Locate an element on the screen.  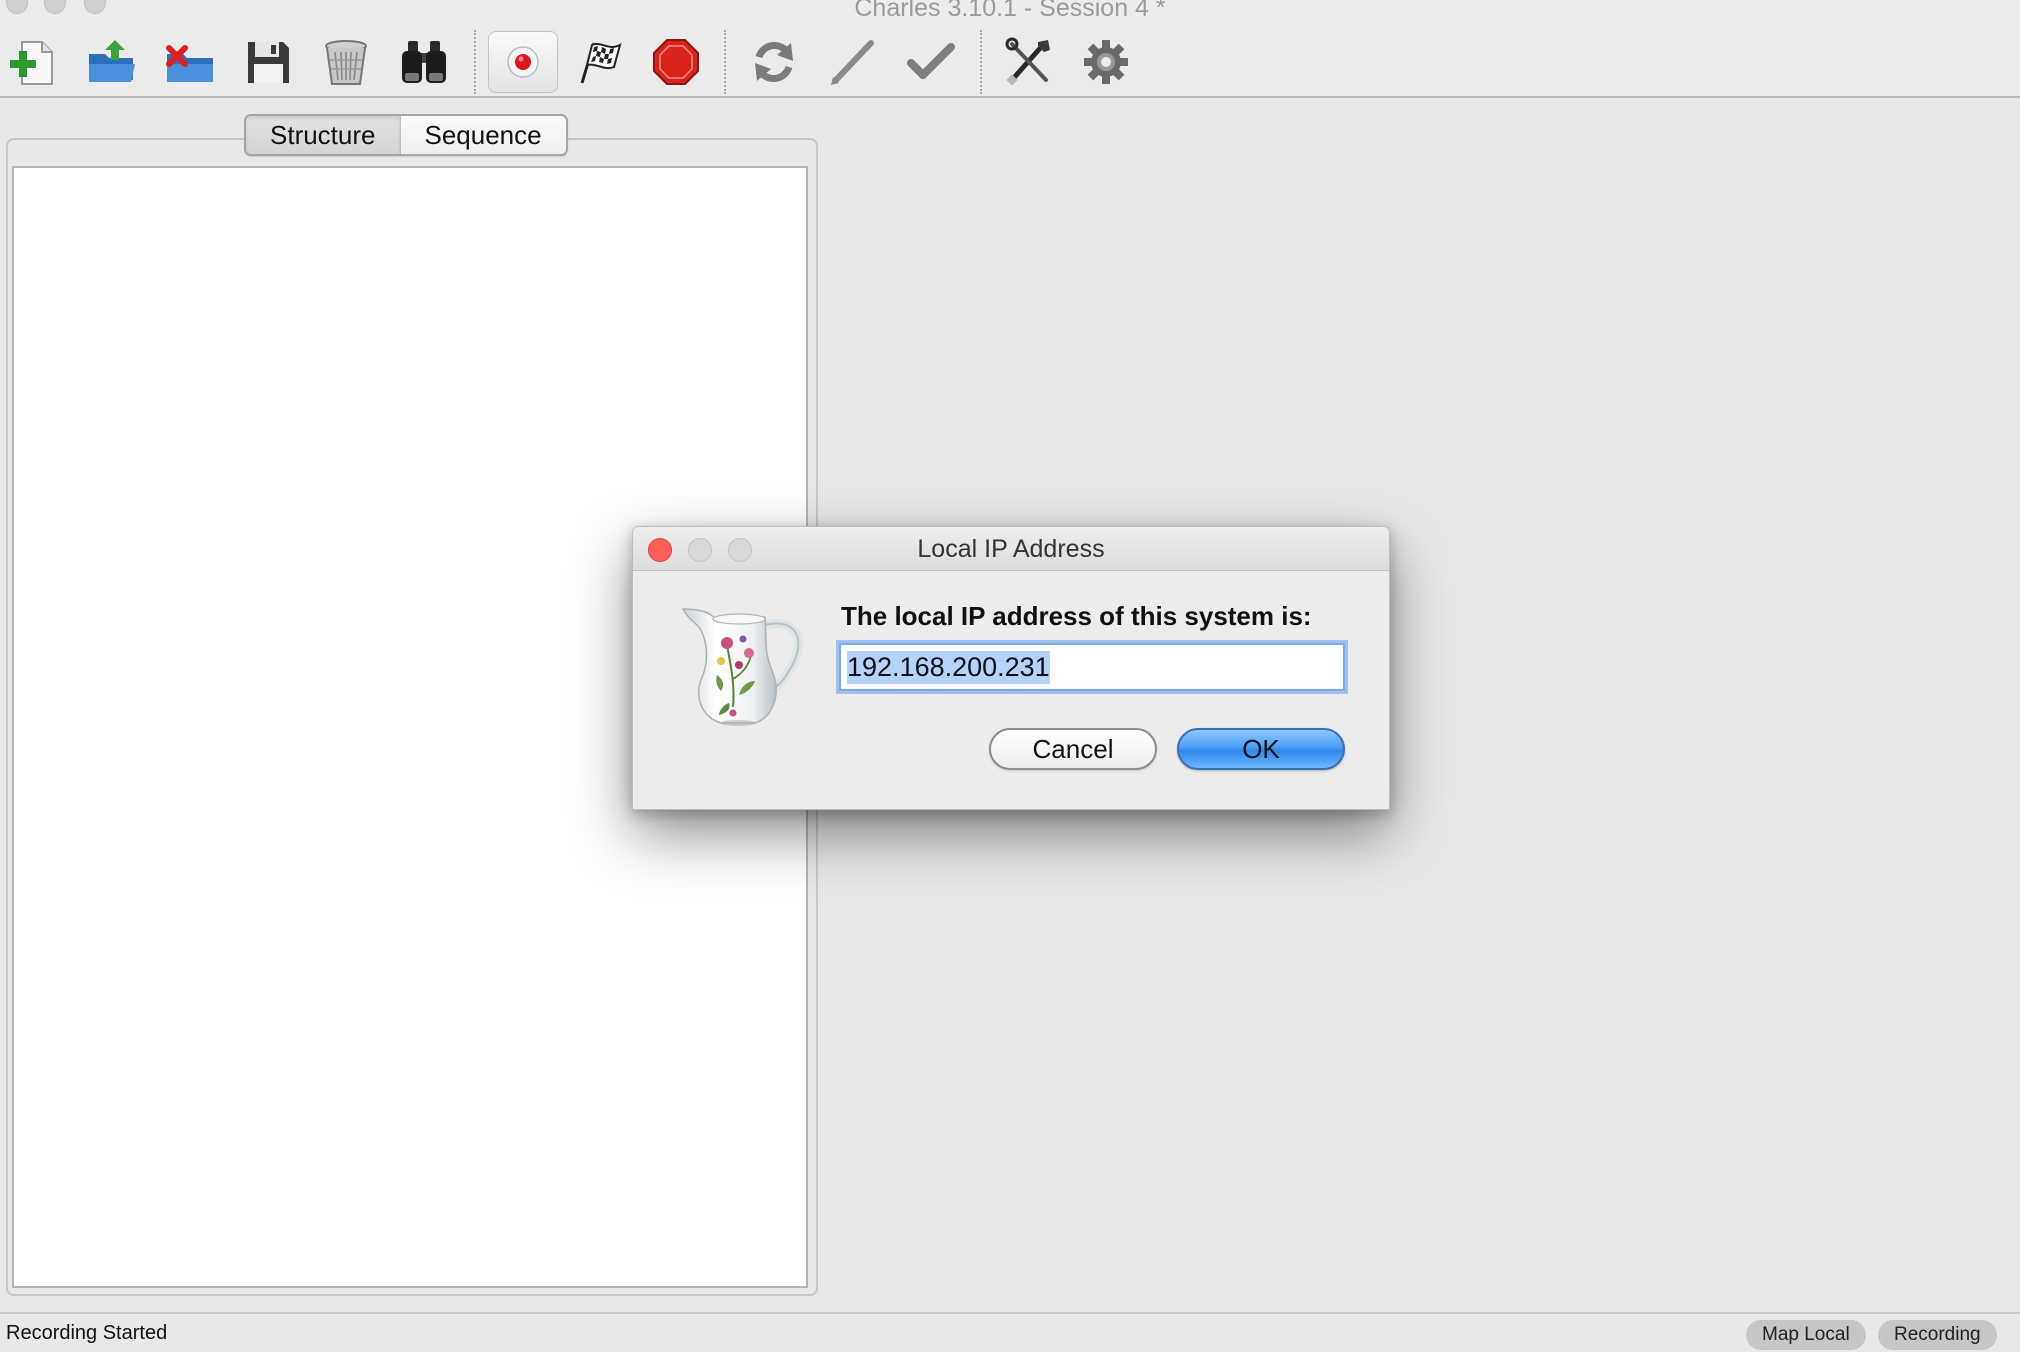
record-button is located at coordinates (523, 62).